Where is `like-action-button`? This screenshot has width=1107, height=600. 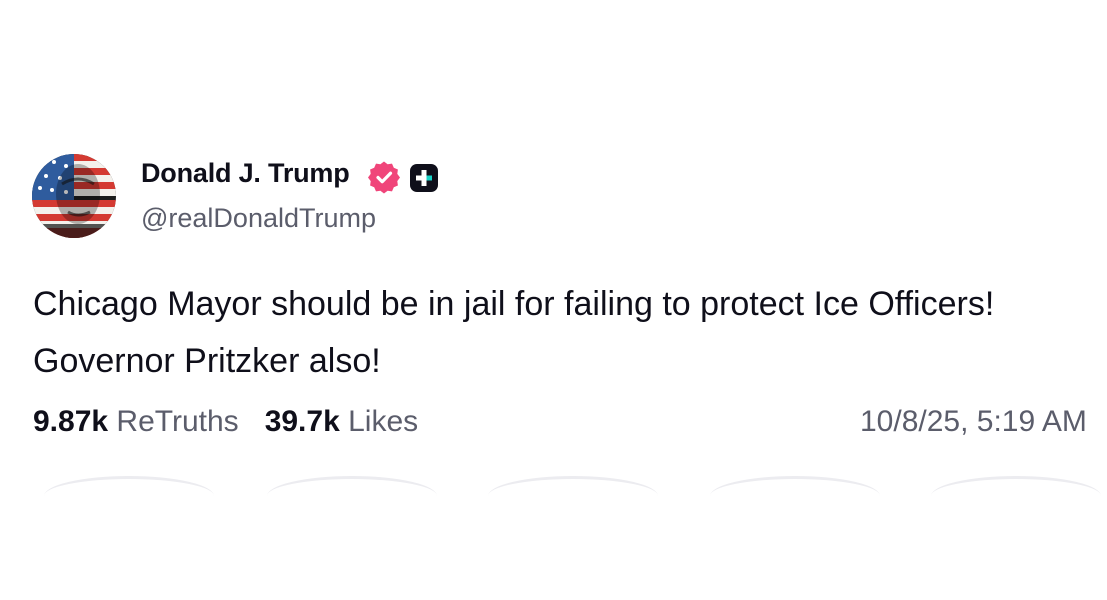
like-action-button is located at coordinates (573, 491).